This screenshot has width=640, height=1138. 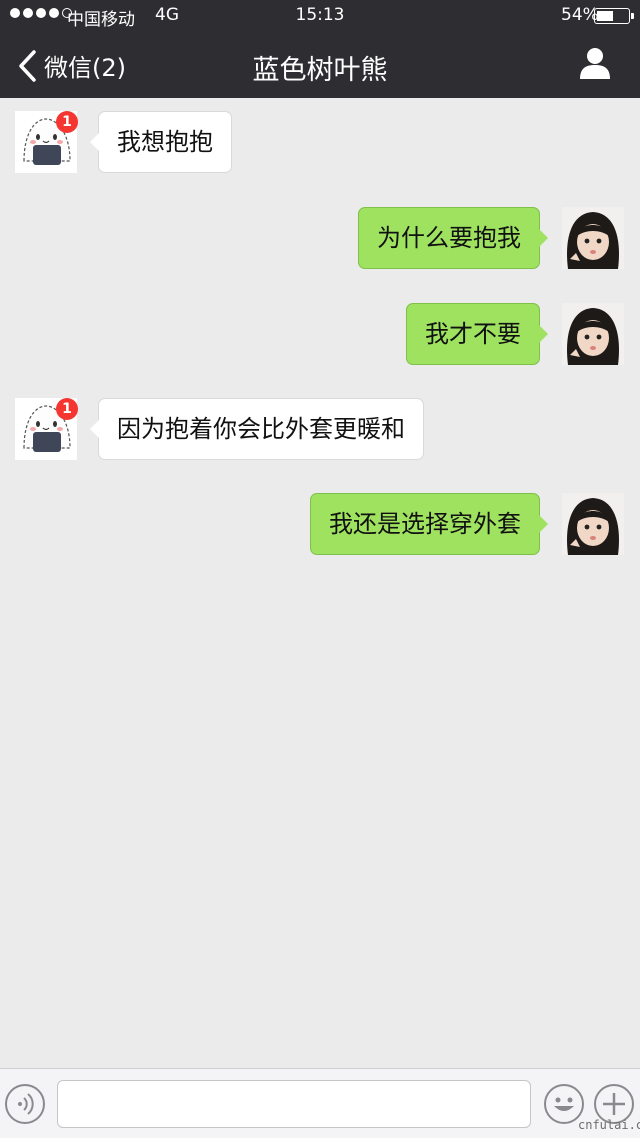 What do you see at coordinates (614, 1104) in the screenshot?
I see `plus-icon` at bounding box center [614, 1104].